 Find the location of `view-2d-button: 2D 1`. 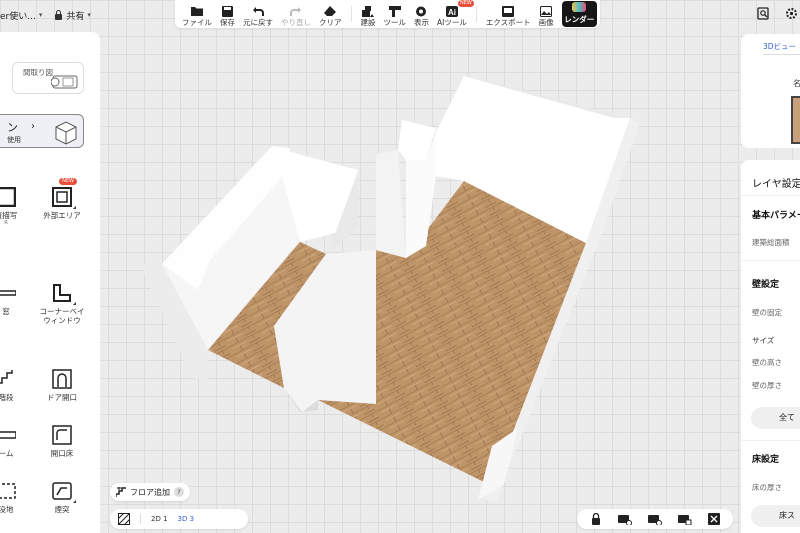

view-2d-button: 2D 1 is located at coordinates (159, 519).